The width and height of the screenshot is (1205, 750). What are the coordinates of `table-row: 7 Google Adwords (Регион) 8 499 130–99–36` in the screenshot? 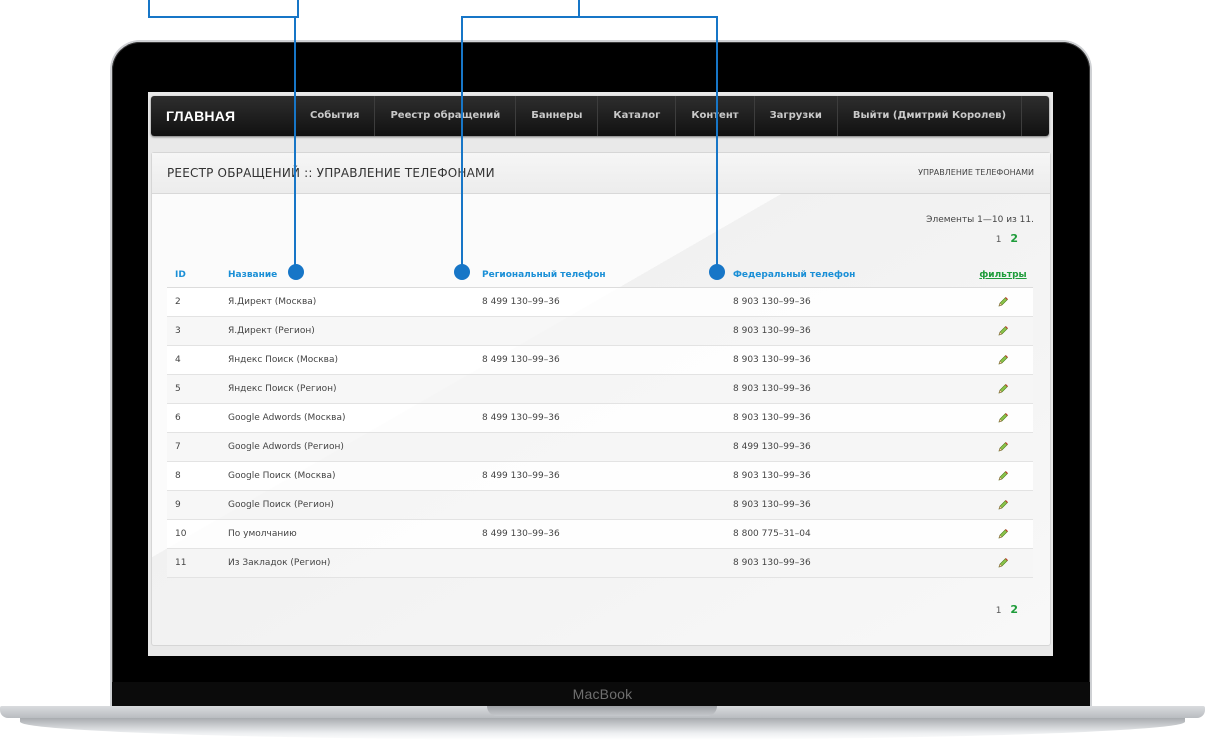 It's located at (600, 447).